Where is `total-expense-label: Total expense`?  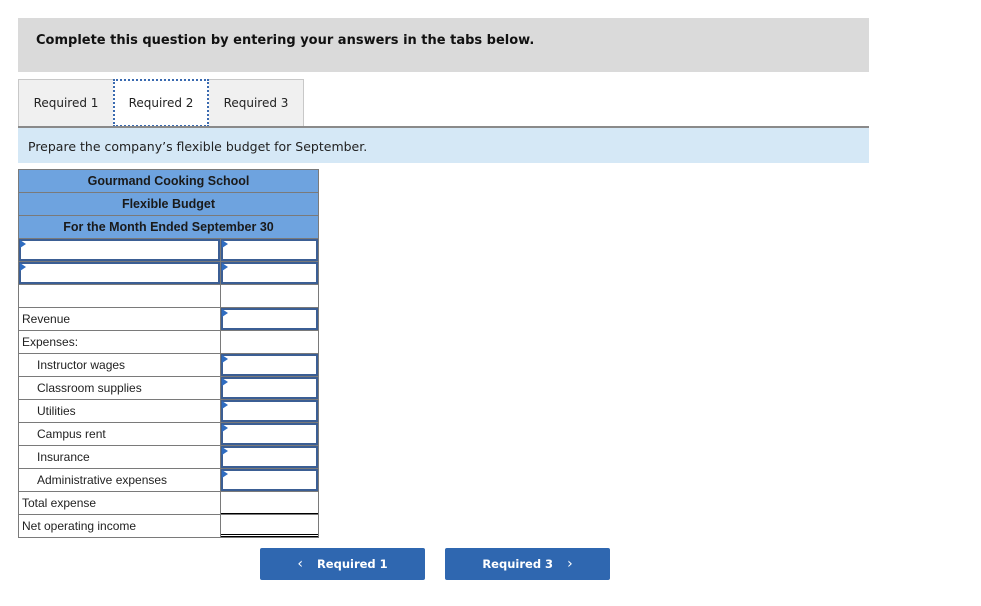
total-expense-label: Total expense is located at coordinates (119, 503).